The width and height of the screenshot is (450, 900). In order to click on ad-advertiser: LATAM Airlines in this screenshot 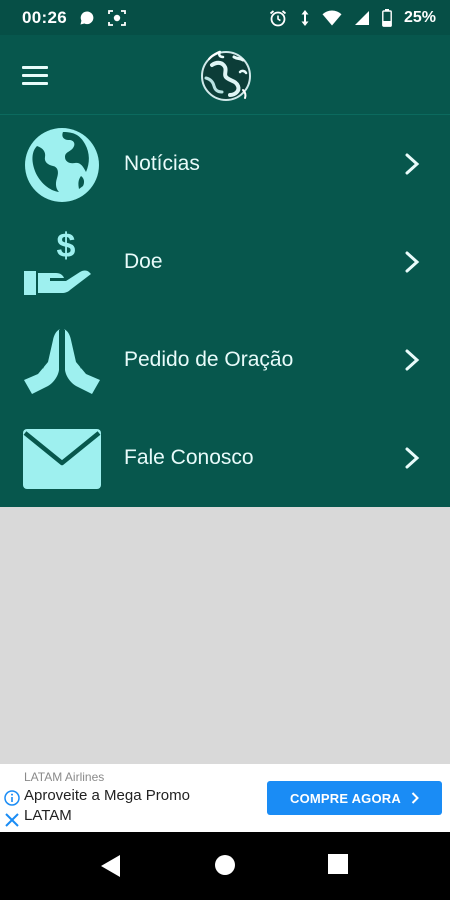, I will do `click(64, 777)`.